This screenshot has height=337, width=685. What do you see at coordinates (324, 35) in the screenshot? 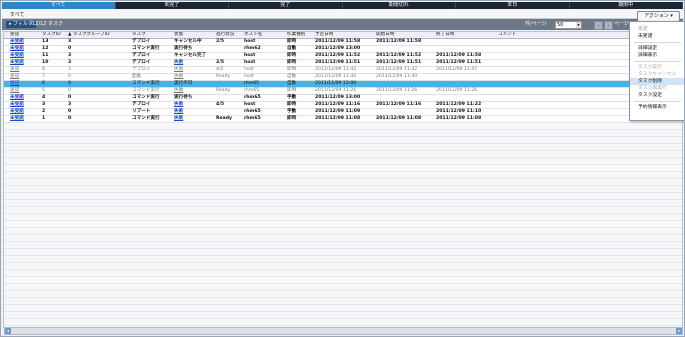
I see `col-scheduled-header: 予定日時` at bounding box center [324, 35].